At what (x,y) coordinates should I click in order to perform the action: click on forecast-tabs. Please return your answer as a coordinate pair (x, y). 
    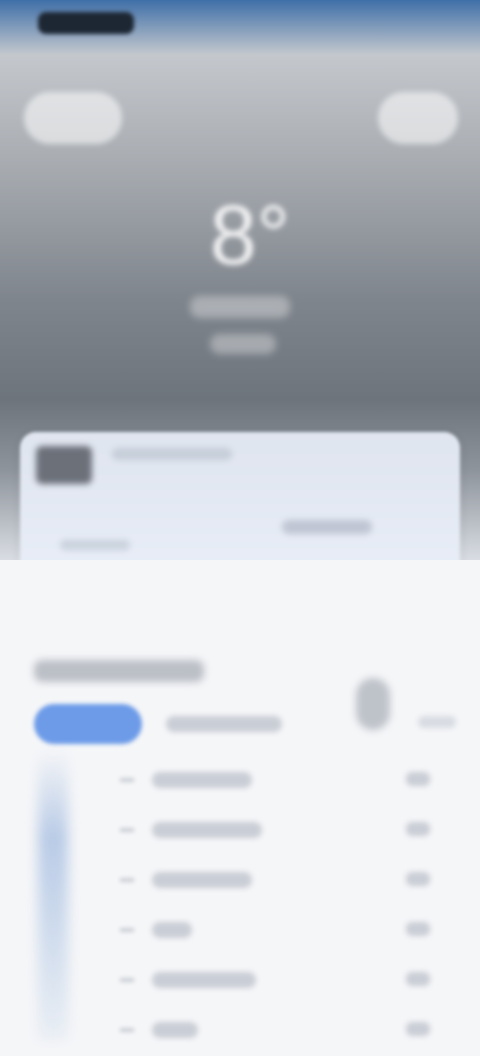
    Looking at the image, I should click on (240, 714).